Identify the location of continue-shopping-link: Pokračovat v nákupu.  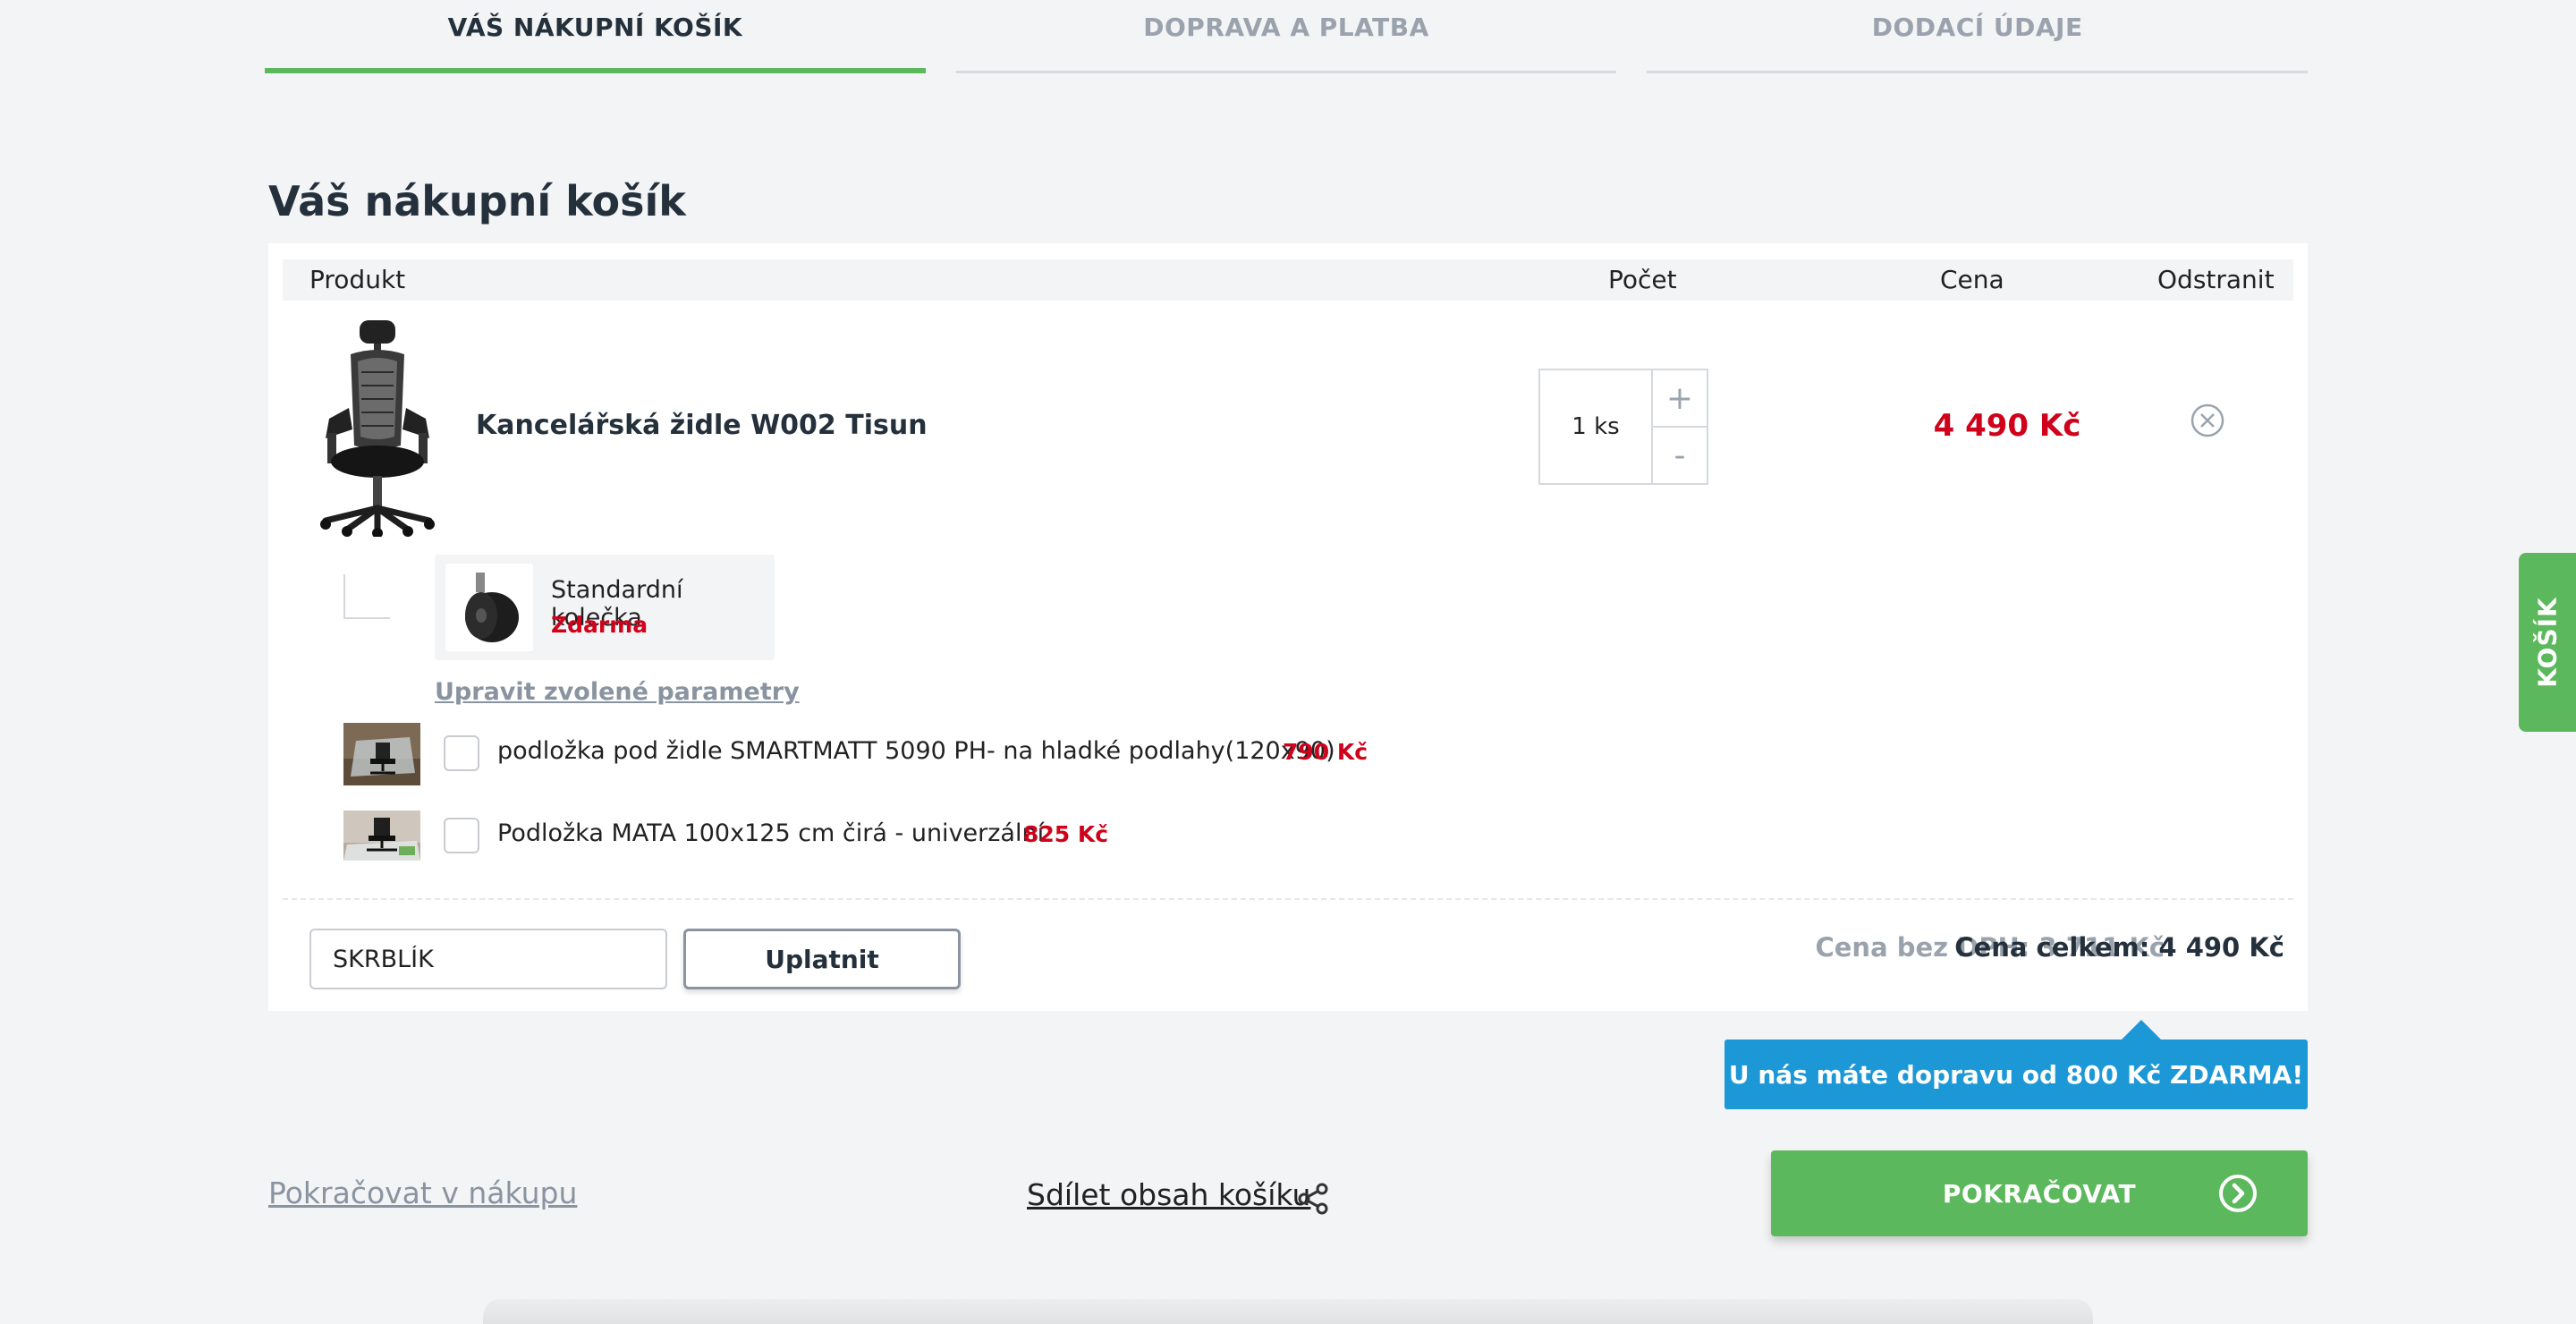
(422, 1192).